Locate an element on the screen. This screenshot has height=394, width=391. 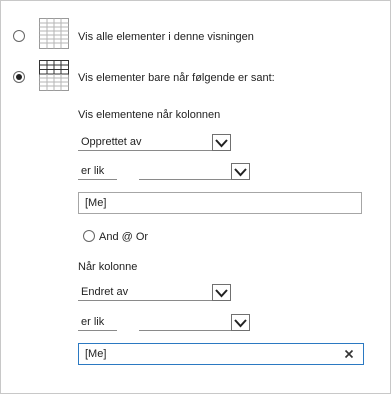
condition-1-column-value: Opprettet av is located at coordinates (111, 142).